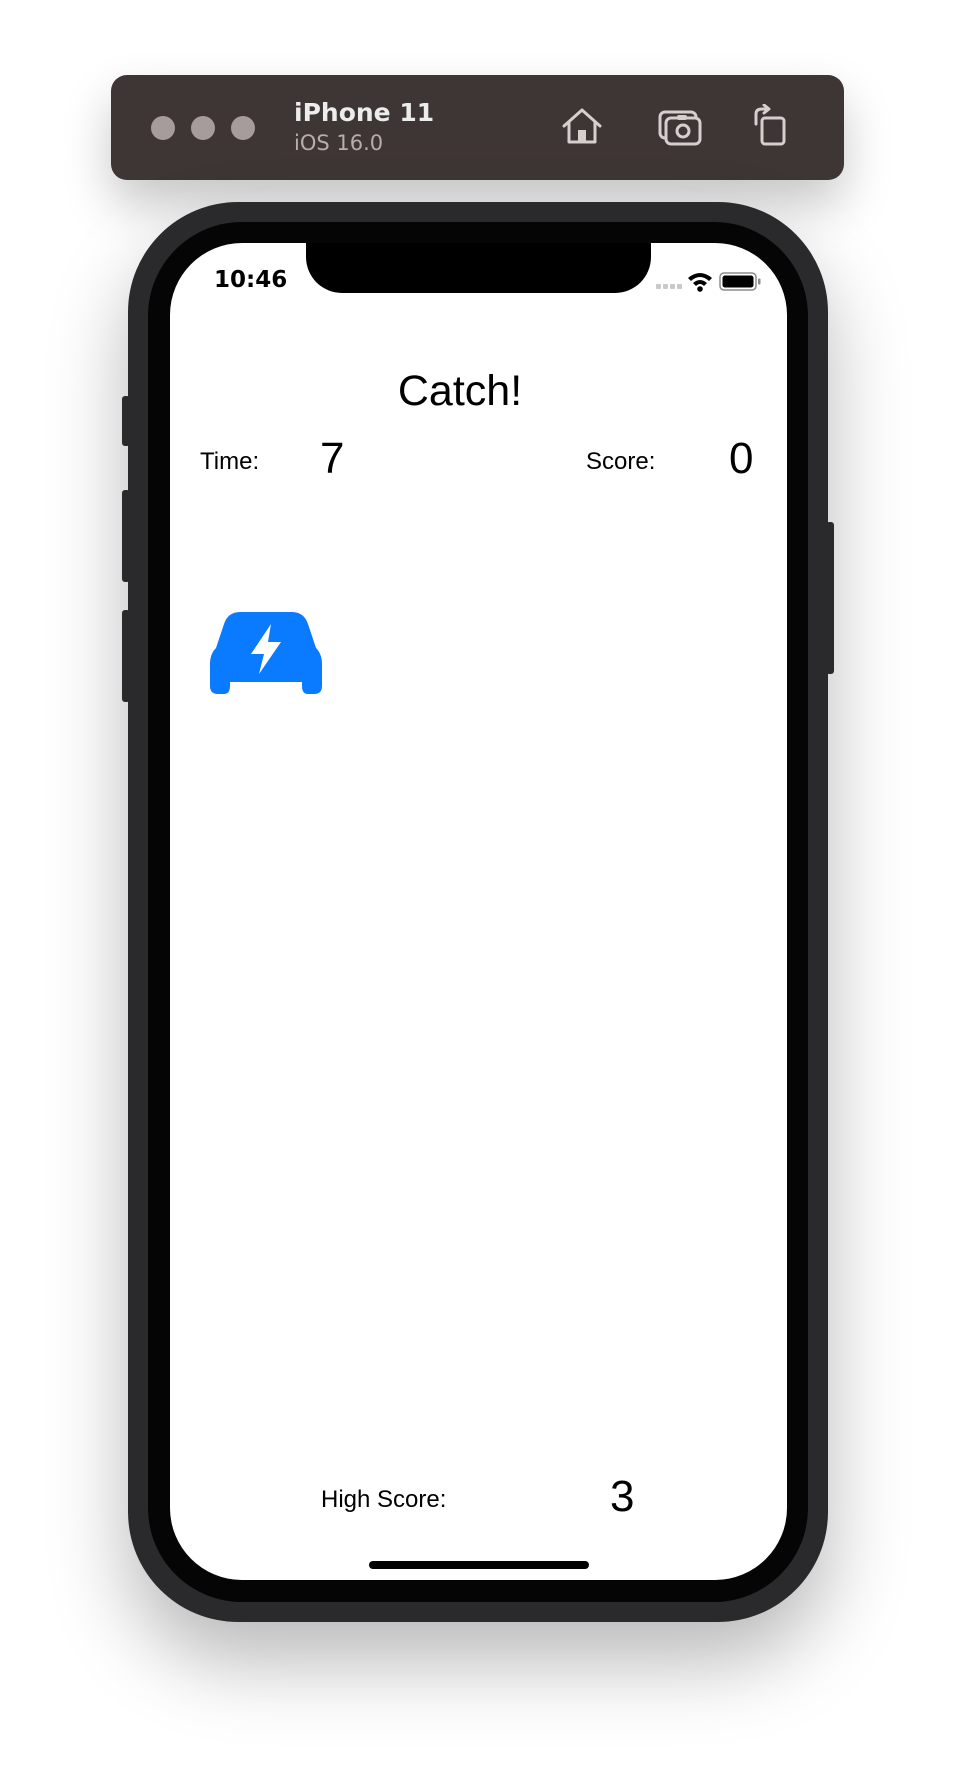 This screenshot has height=1770, width=956. Describe the element at coordinates (622, 1496) in the screenshot. I see `high-score-value: 3` at that location.